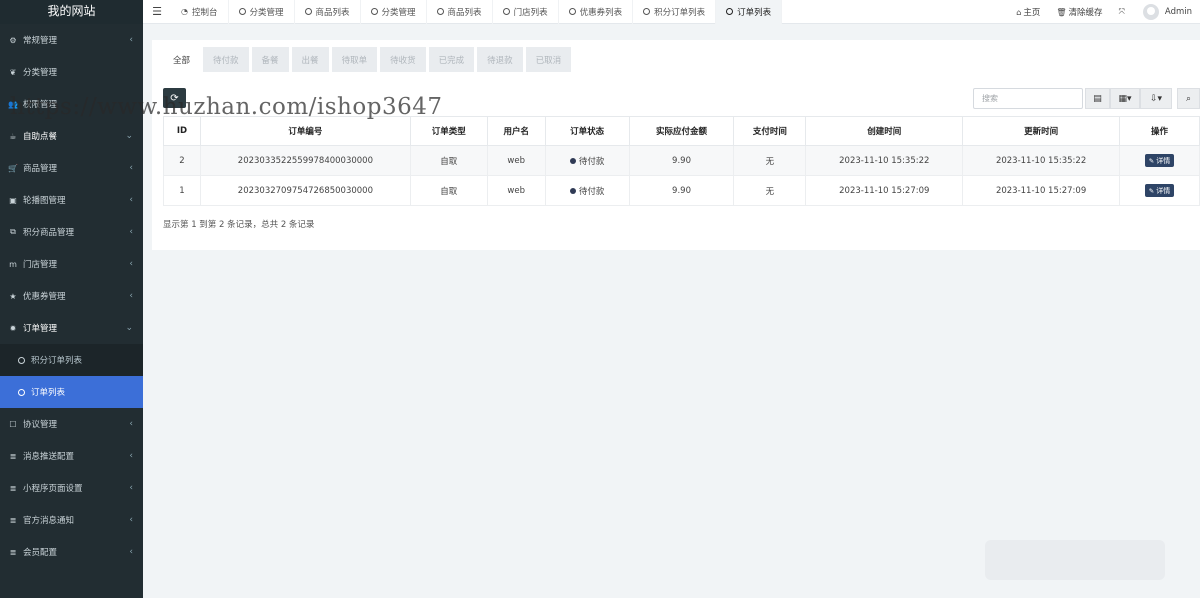 The height and width of the screenshot is (598, 1200). Describe the element at coordinates (182, 190) in the screenshot. I see `cell-id: 1` at that location.